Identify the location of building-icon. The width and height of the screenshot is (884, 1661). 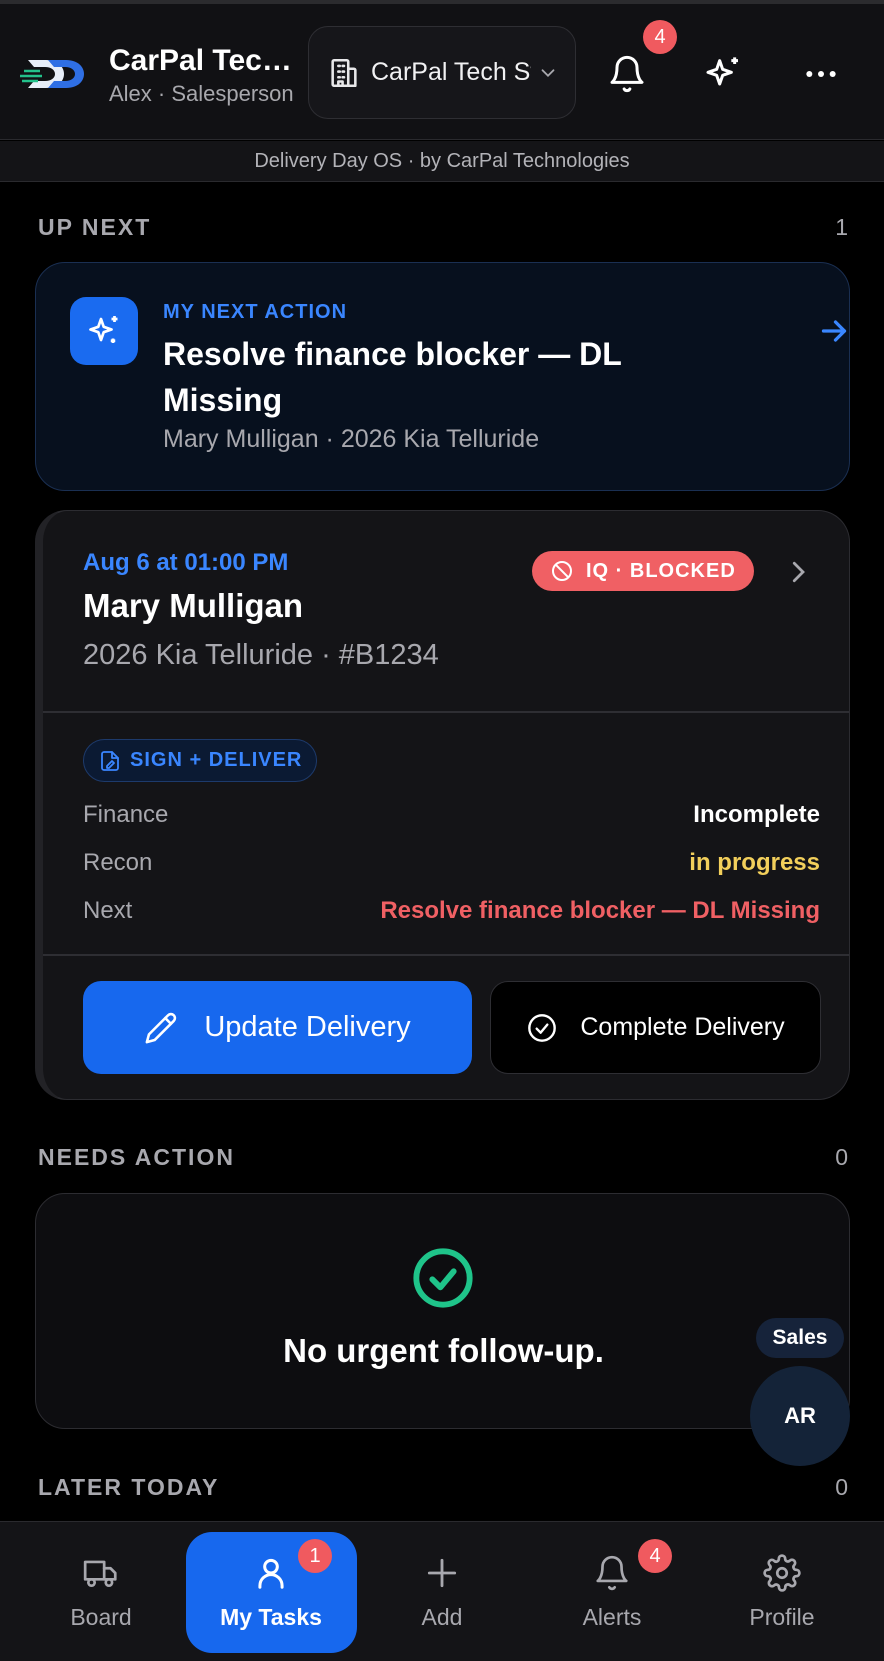
(344, 72).